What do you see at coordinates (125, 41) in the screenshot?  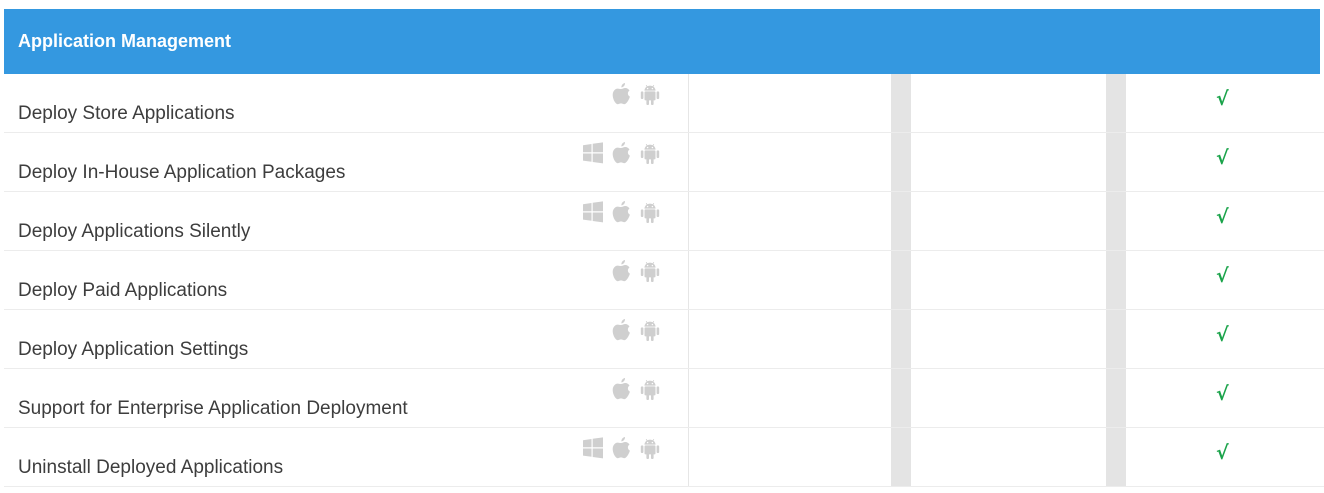 I see `section-title: Application Management` at bounding box center [125, 41].